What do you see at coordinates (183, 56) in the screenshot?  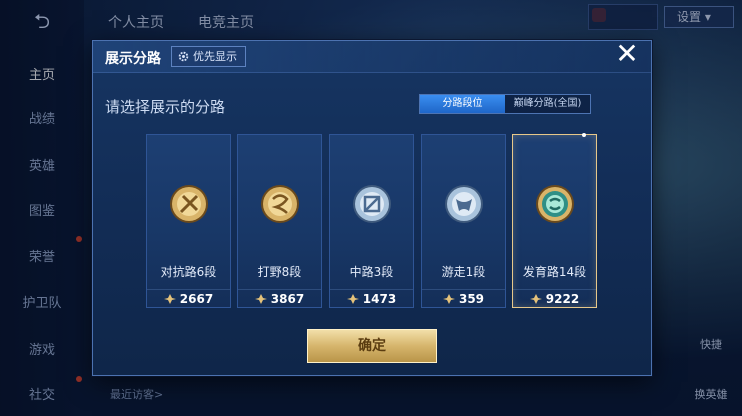 I see `gear-icon` at bounding box center [183, 56].